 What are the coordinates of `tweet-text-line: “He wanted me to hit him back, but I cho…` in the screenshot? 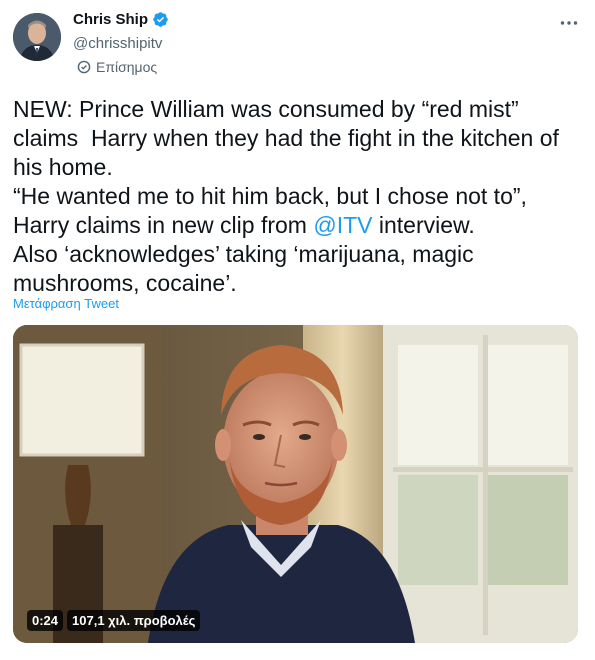 It's located at (270, 196).